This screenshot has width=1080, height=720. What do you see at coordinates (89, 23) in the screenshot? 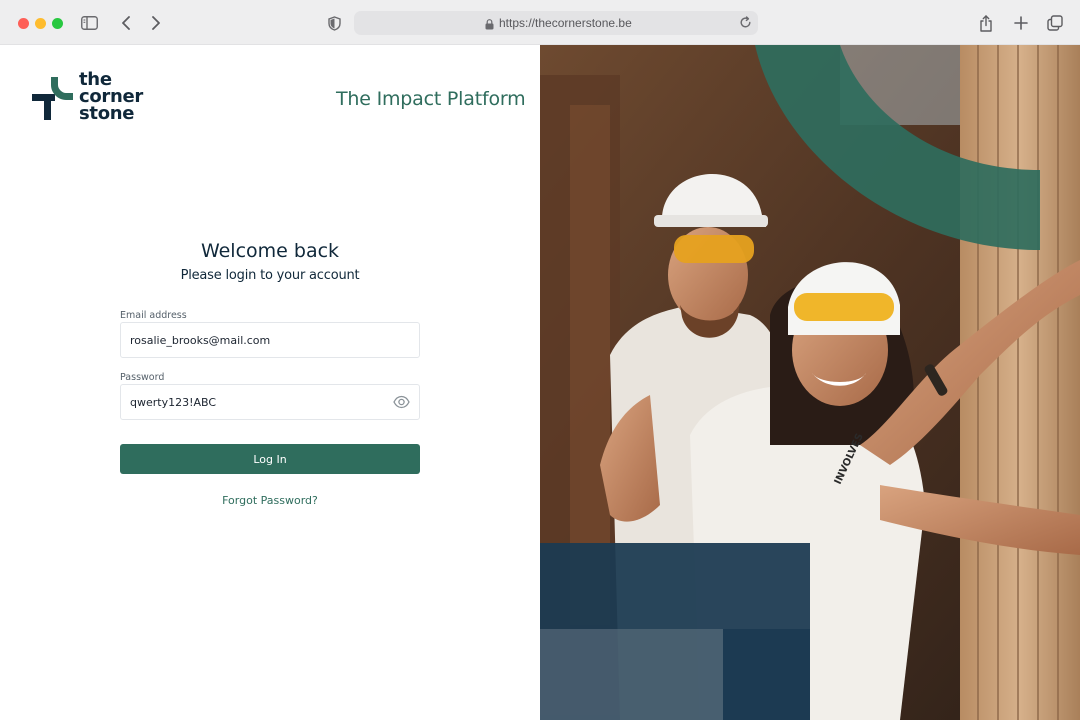
I see `sidebar-icon` at bounding box center [89, 23].